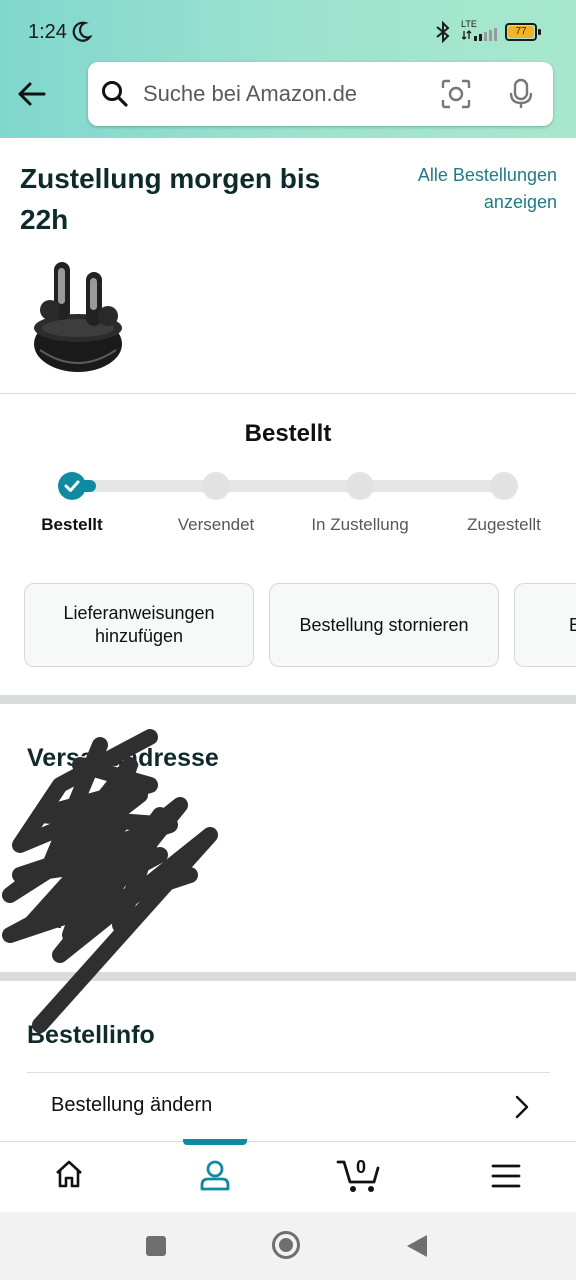  What do you see at coordinates (156, 1248) in the screenshot?
I see `recent-apps-icon` at bounding box center [156, 1248].